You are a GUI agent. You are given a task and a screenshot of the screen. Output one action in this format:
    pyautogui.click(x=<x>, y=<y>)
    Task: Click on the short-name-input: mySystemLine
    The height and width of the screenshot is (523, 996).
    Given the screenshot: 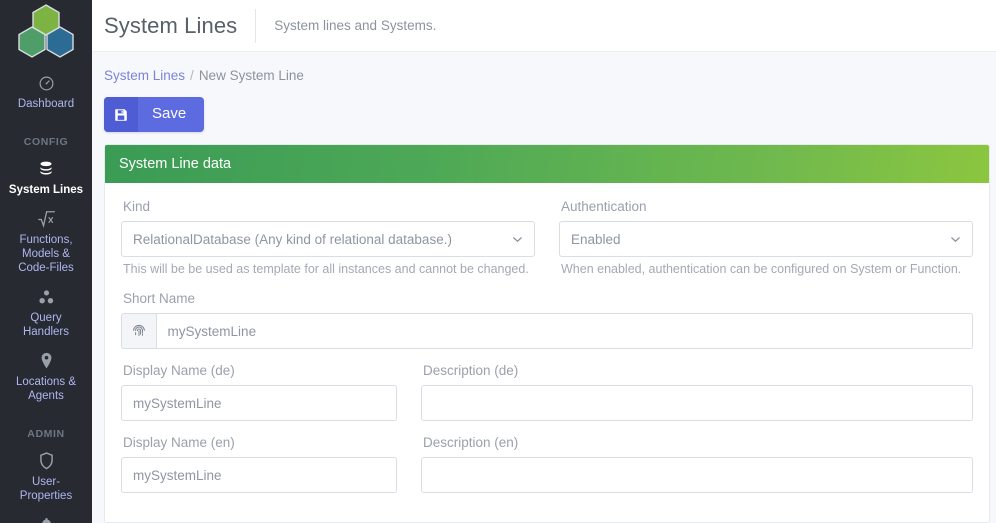 What is the action you would take?
    pyautogui.click(x=564, y=331)
    